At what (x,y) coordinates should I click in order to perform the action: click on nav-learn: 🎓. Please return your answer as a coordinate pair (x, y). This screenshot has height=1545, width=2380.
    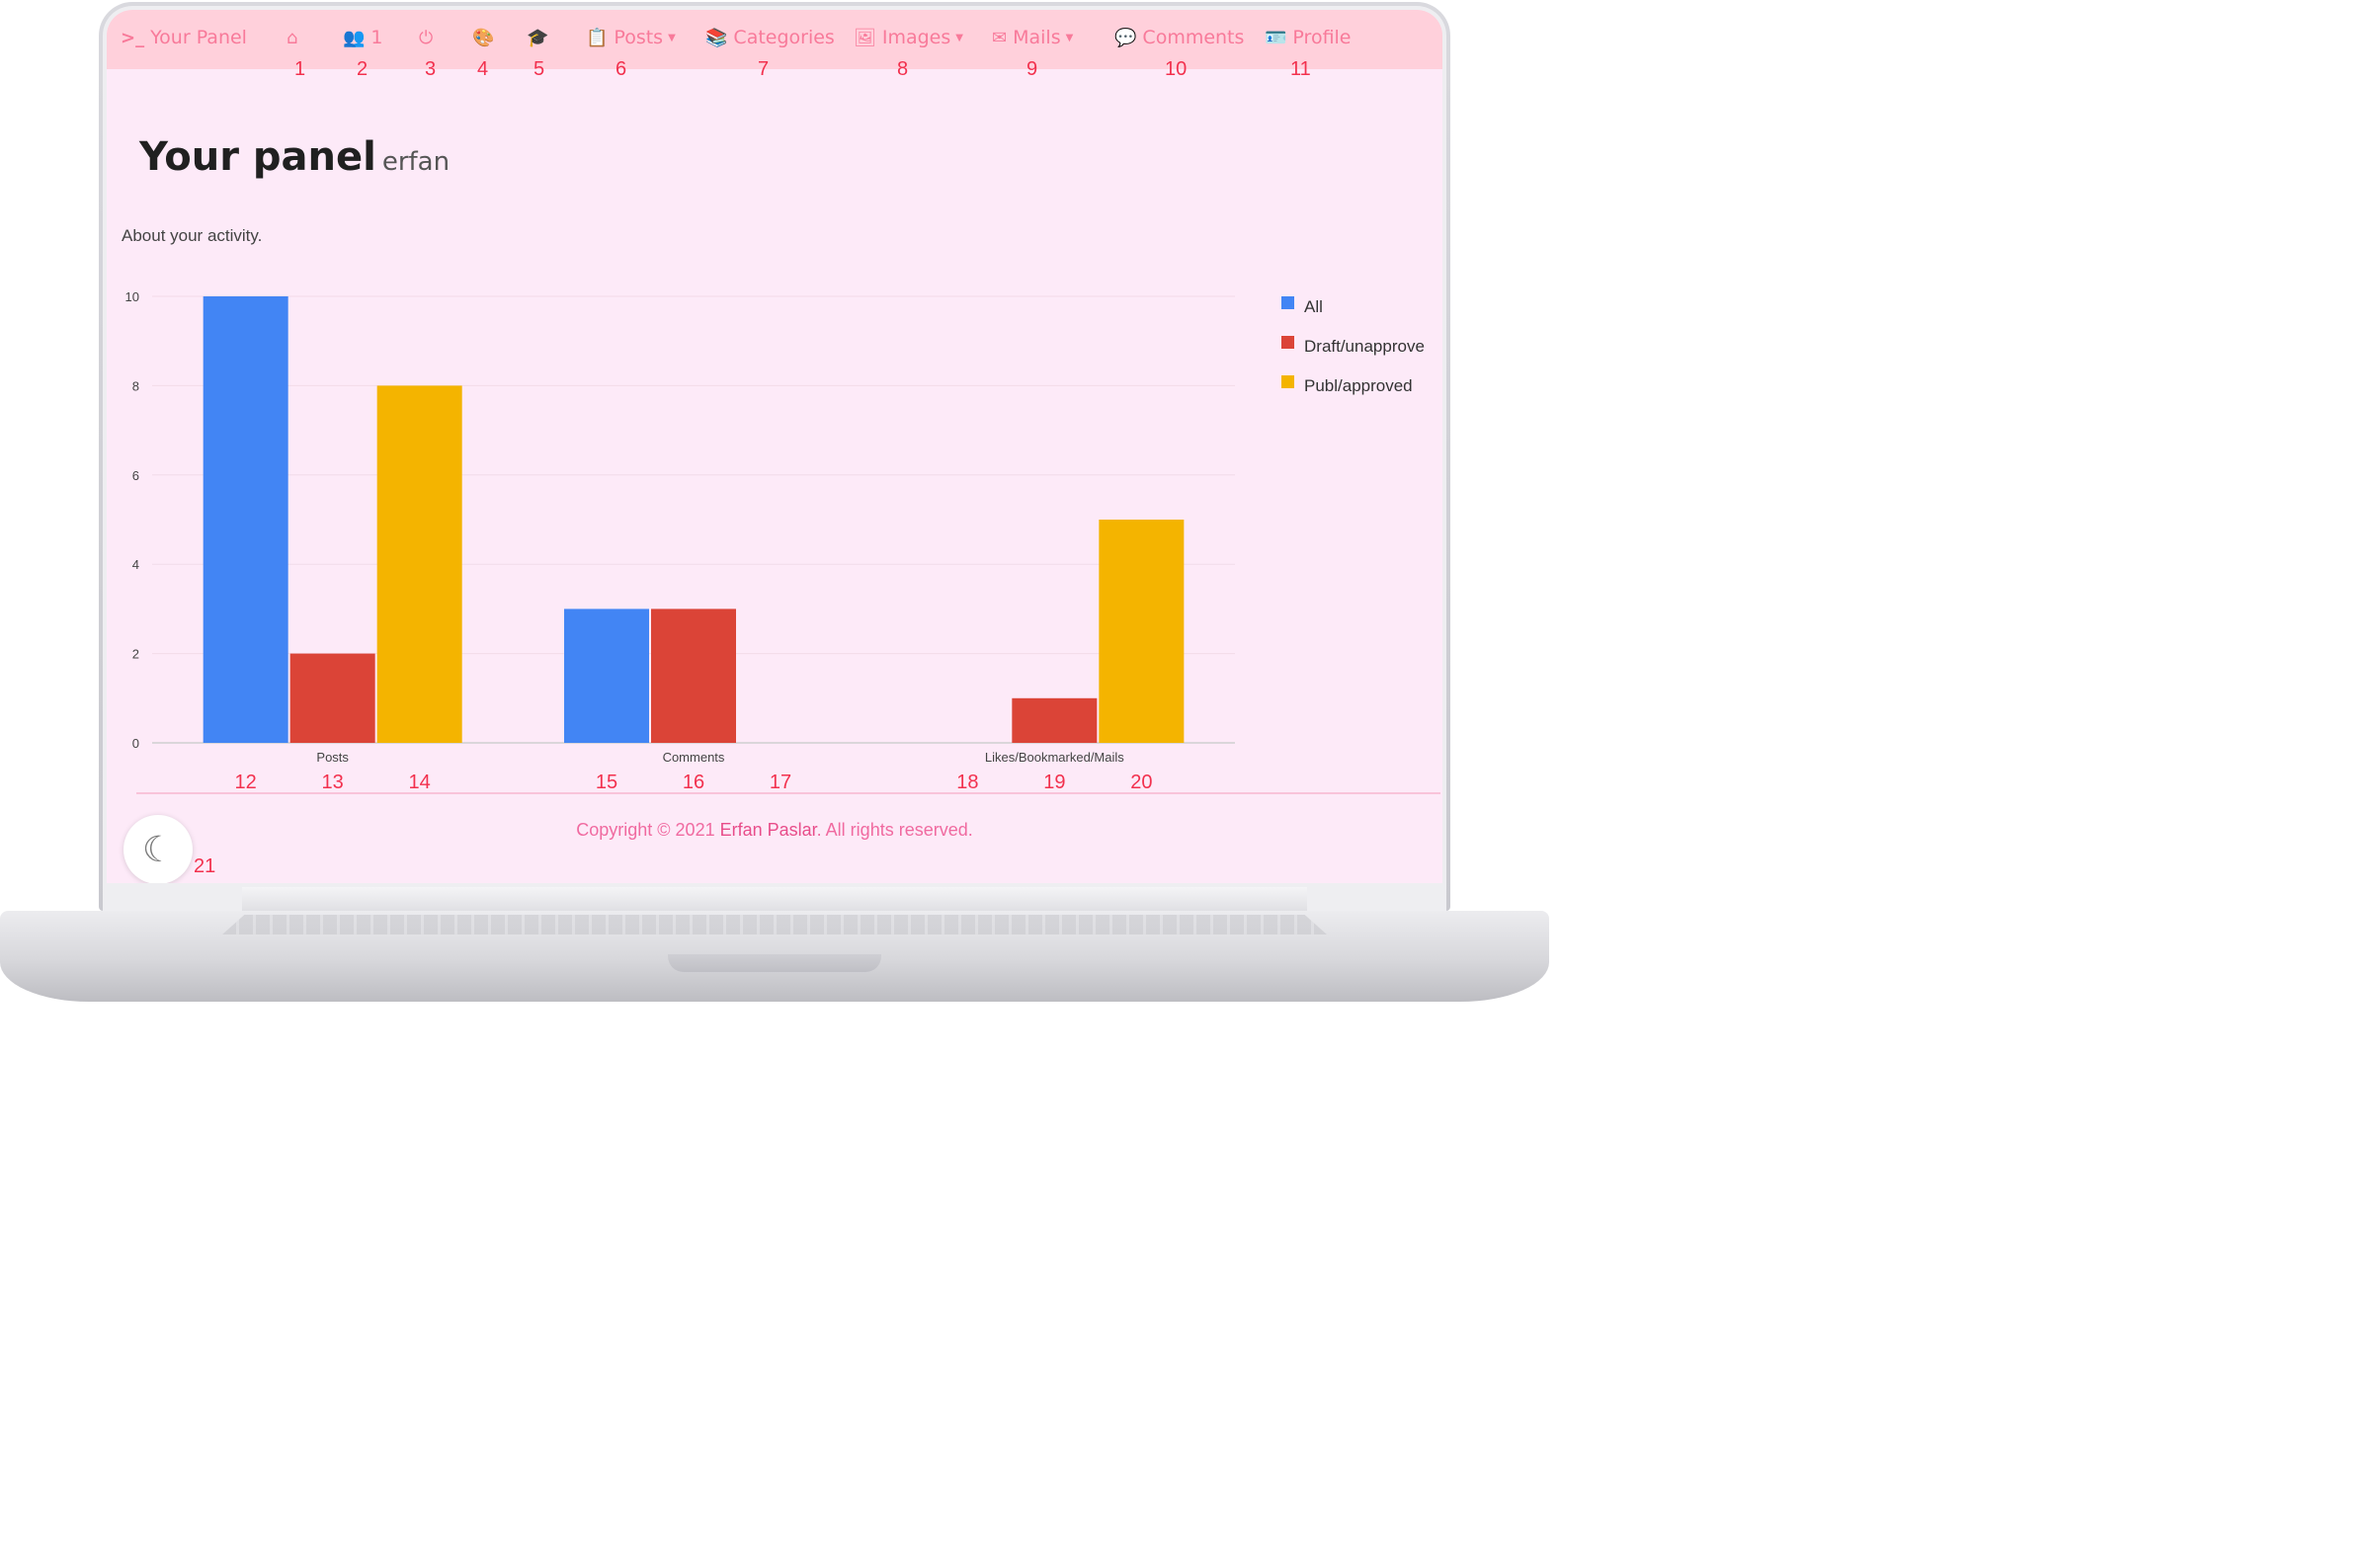
    Looking at the image, I should click on (540, 37).